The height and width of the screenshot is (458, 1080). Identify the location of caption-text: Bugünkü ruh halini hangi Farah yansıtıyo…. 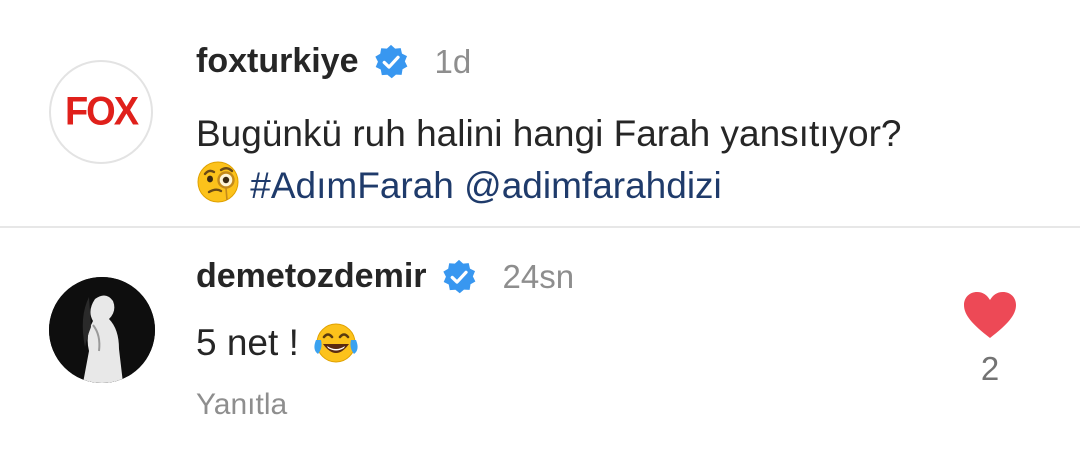
(549, 133).